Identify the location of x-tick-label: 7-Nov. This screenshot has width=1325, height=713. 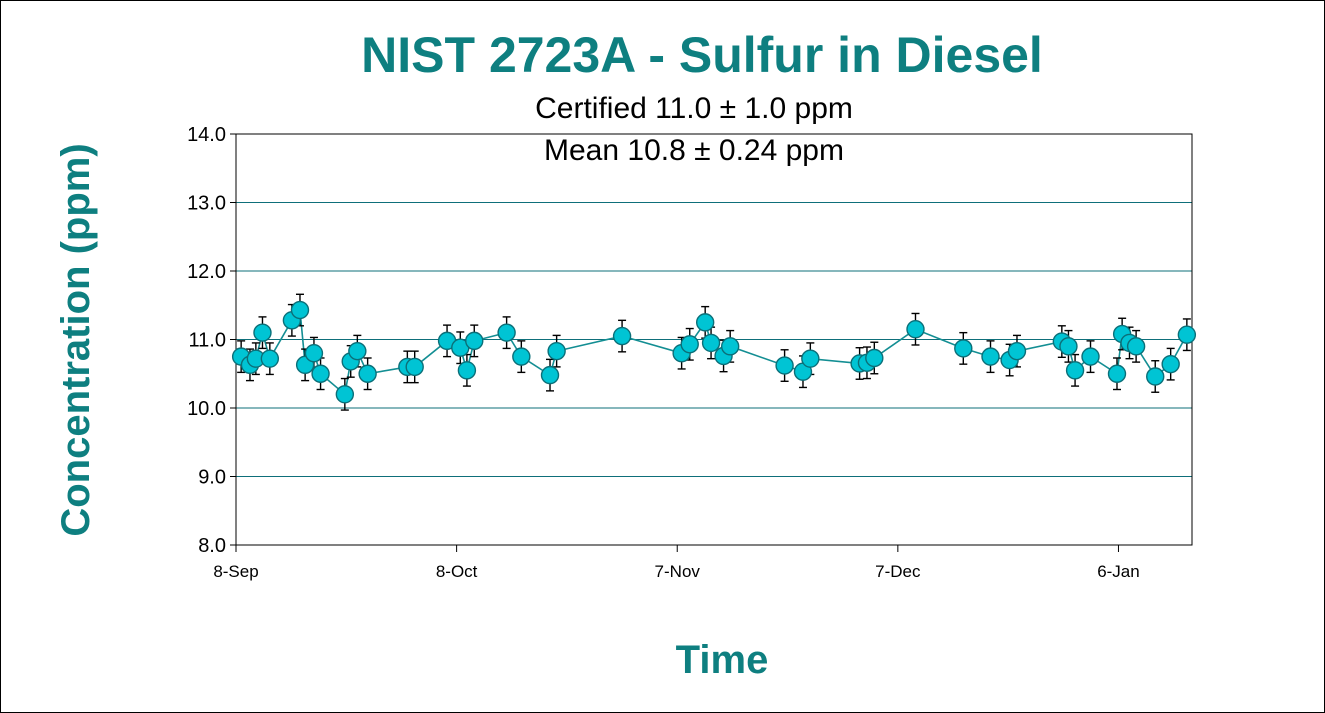
(678, 571).